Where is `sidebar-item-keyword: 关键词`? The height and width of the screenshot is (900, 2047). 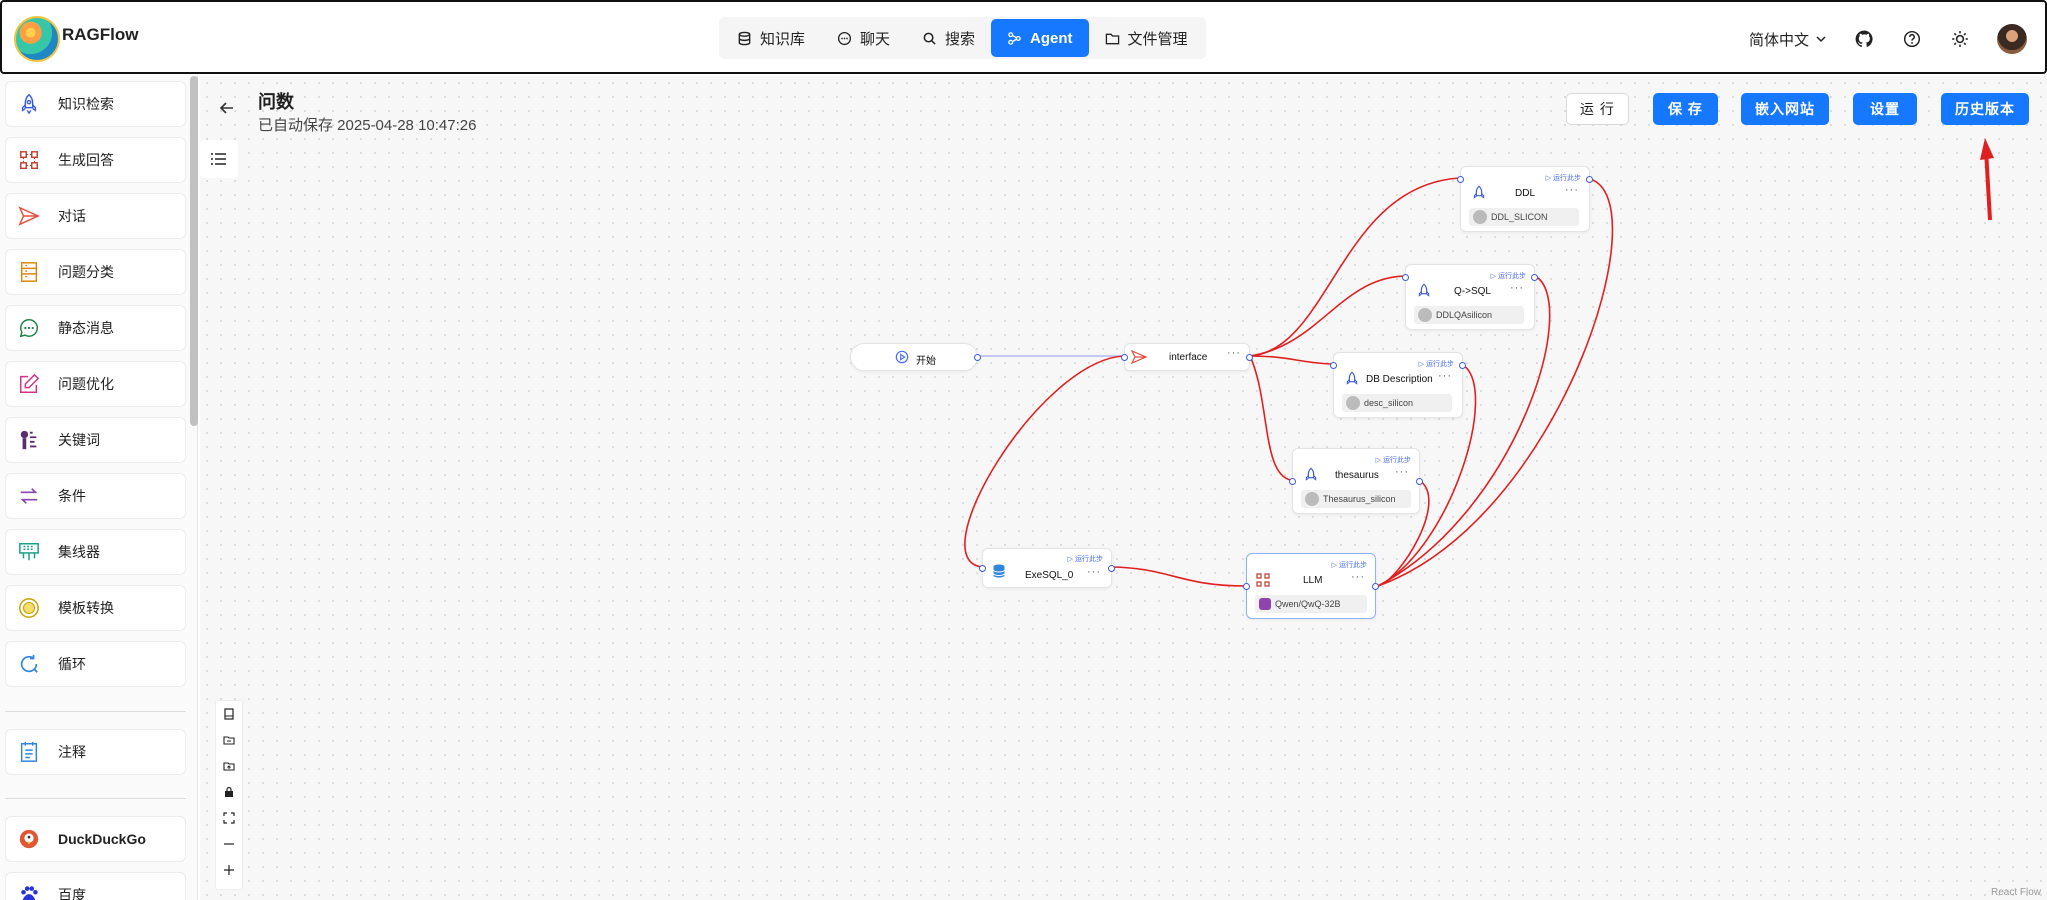 sidebar-item-keyword: 关键词 is located at coordinates (95, 440).